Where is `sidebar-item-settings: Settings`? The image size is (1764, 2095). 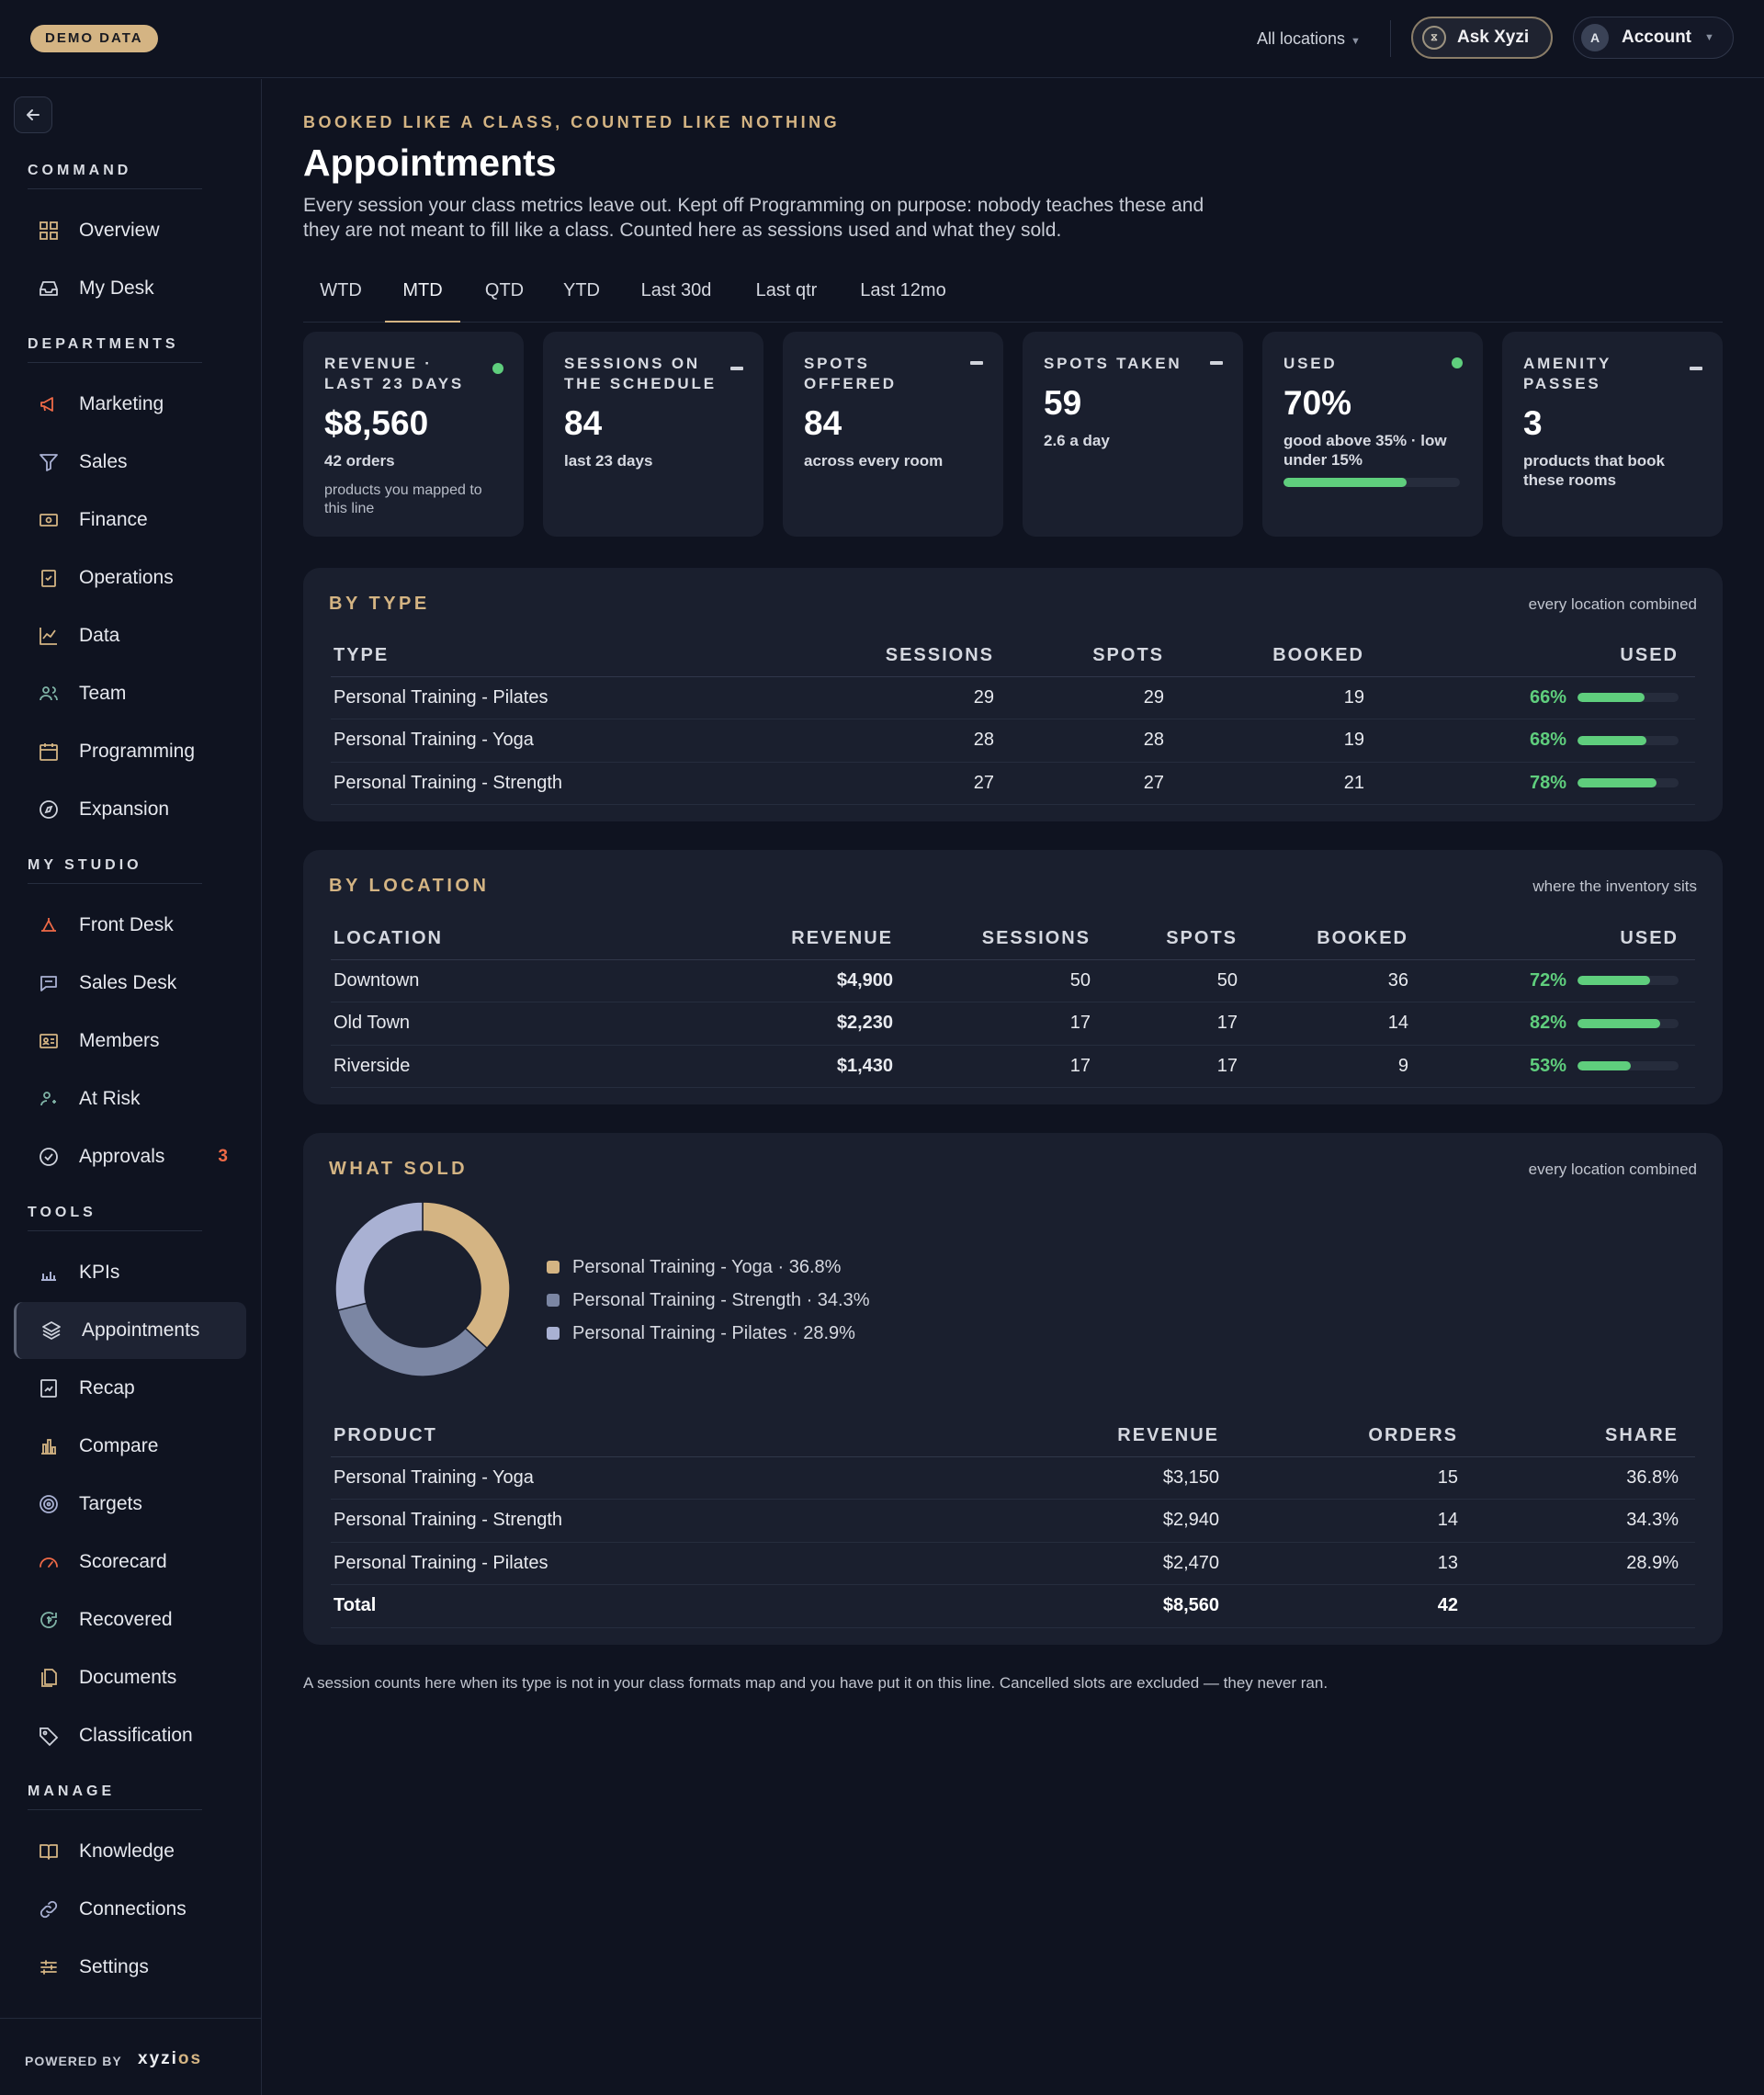 sidebar-item-settings: Settings is located at coordinates (130, 1967).